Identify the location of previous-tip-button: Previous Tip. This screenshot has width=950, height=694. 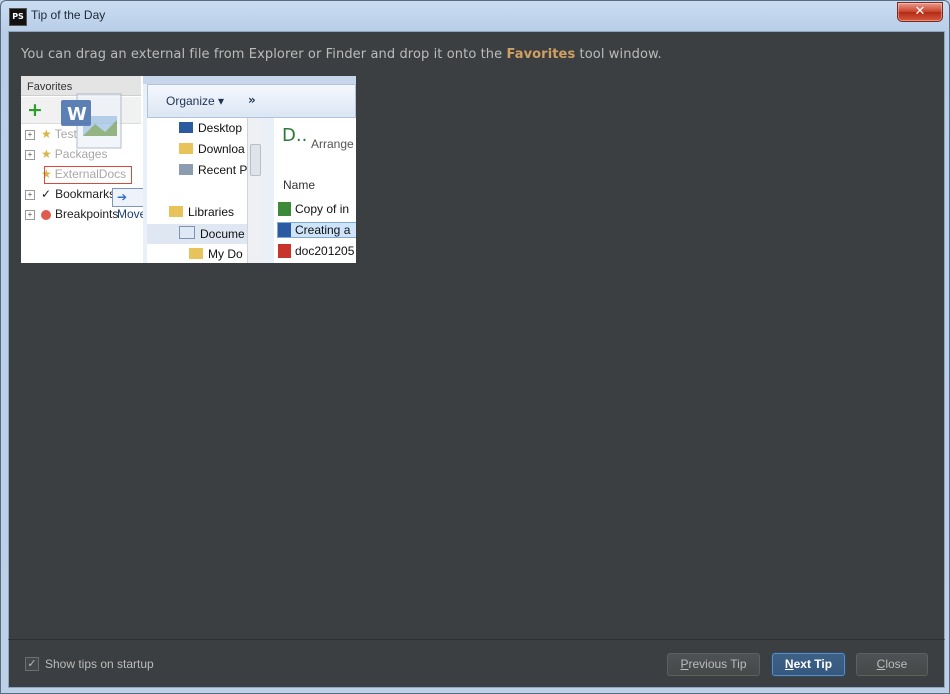
(713, 664).